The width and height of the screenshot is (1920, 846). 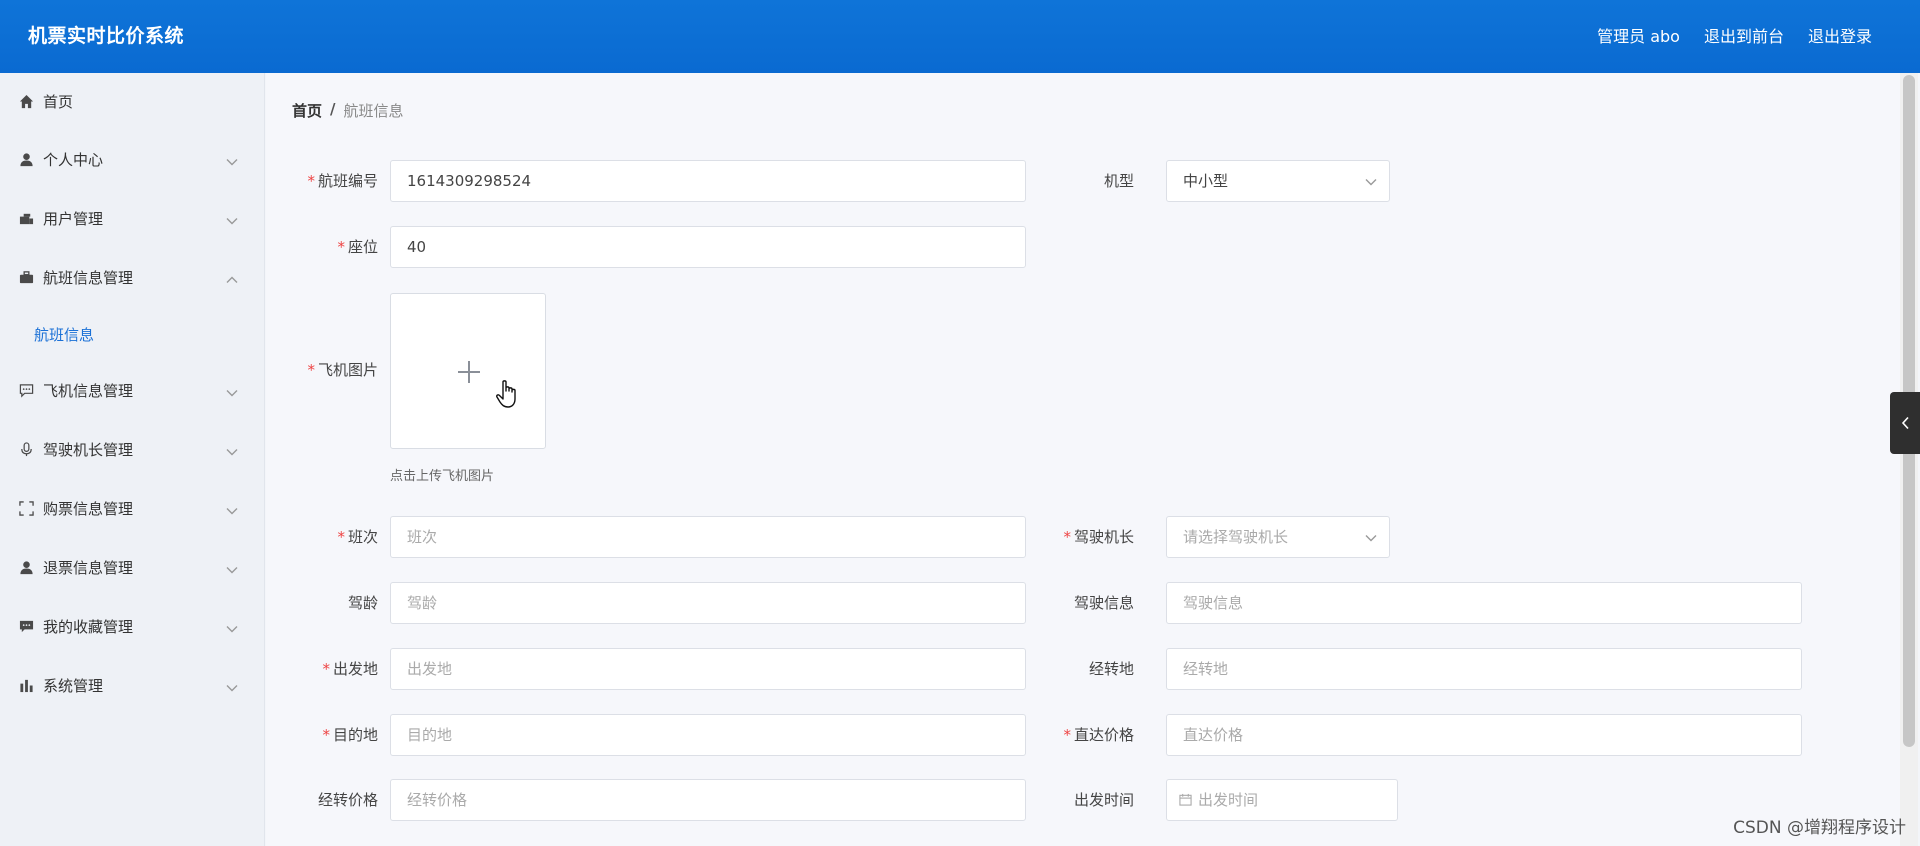 I want to click on breadcrumb: 首页 / 航班信息, so click(x=348, y=110).